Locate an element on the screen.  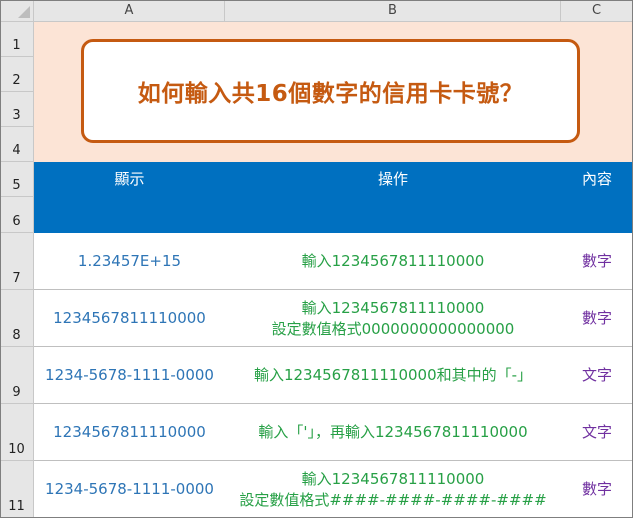
cell-b10: 輸入「'」，再輸入1234567811110000 is located at coordinates (393, 432).